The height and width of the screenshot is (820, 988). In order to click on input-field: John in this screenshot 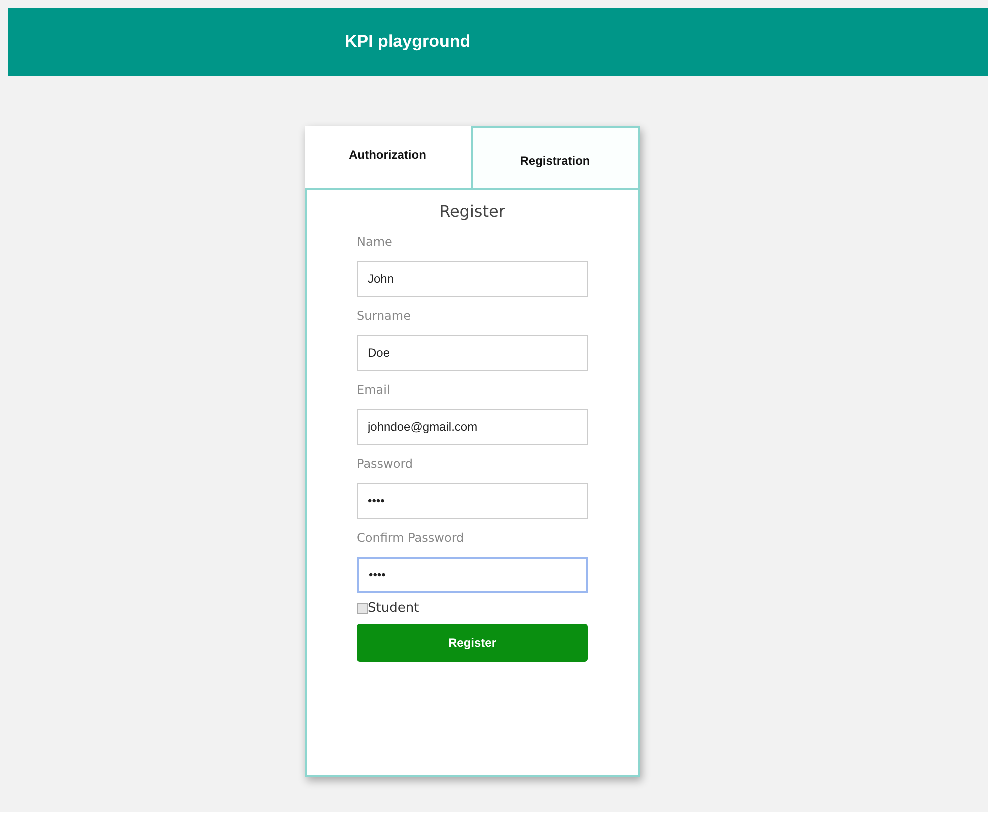, I will do `click(472, 279)`.